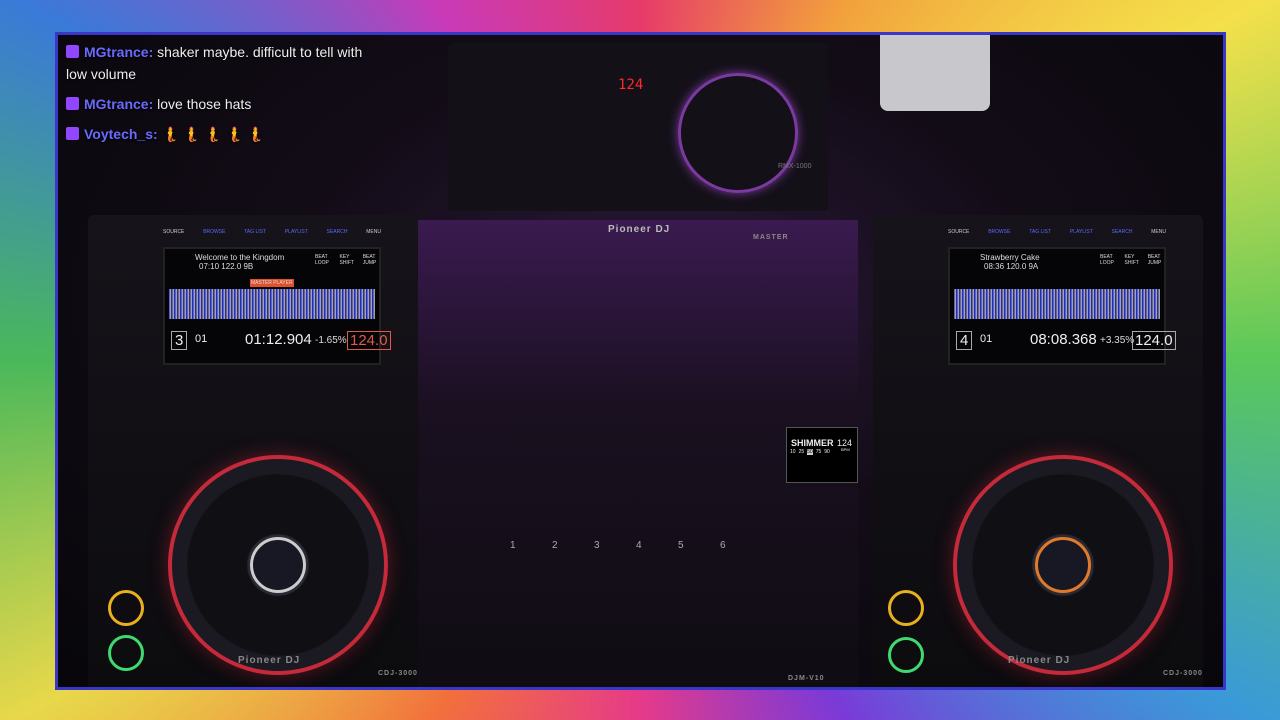  Describe the element at coordinates (964, 340) in the screenshot. I see `player-number: 4` at that location.